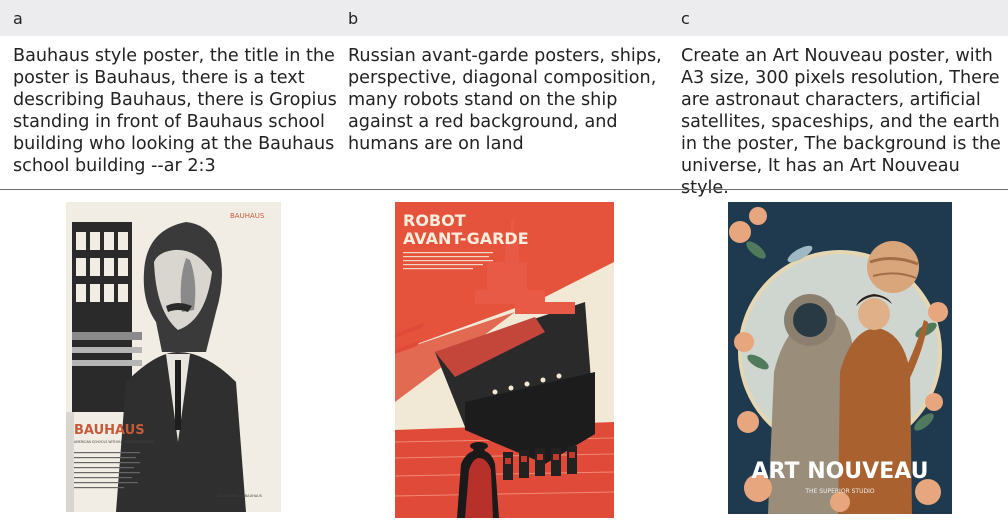  Describe the element at coordinates (114, 442) in the screenshot. I see `poster-a-subtitle: AMERICAN SCHOOLS WITHOUT ENDLESS BORDER` at that location.